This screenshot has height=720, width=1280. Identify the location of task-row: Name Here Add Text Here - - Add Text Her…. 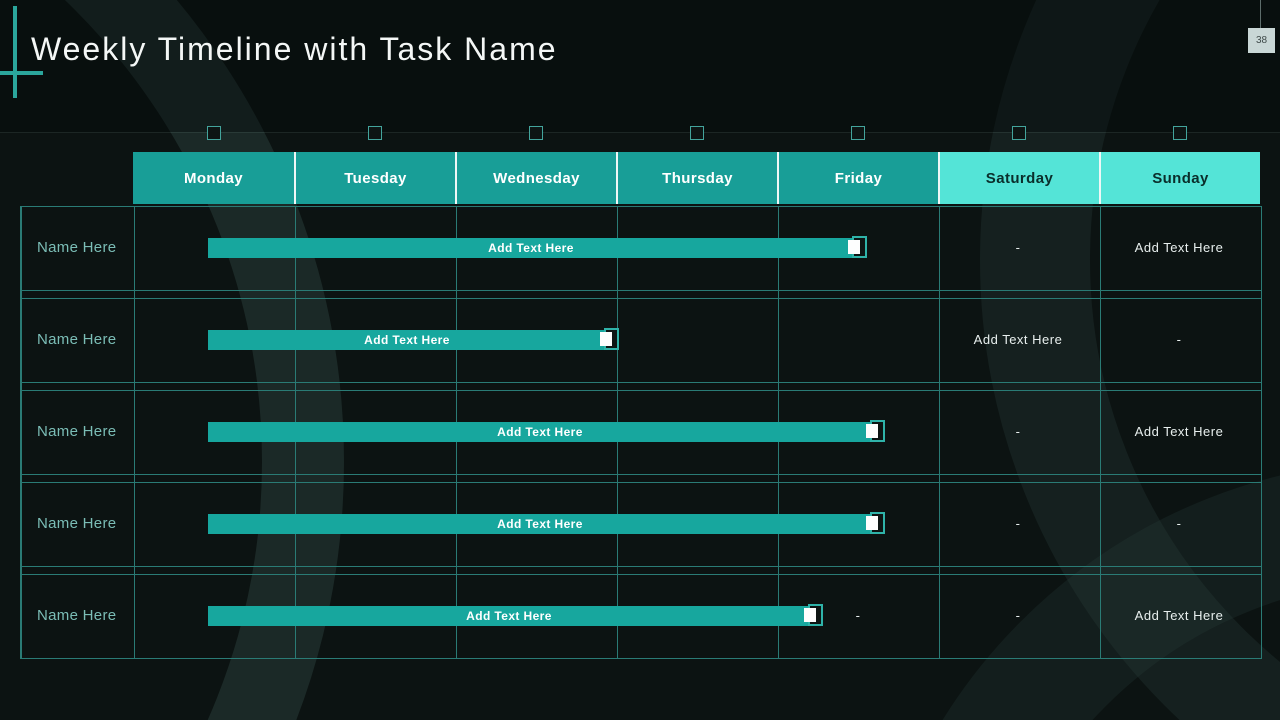
(640, 616).